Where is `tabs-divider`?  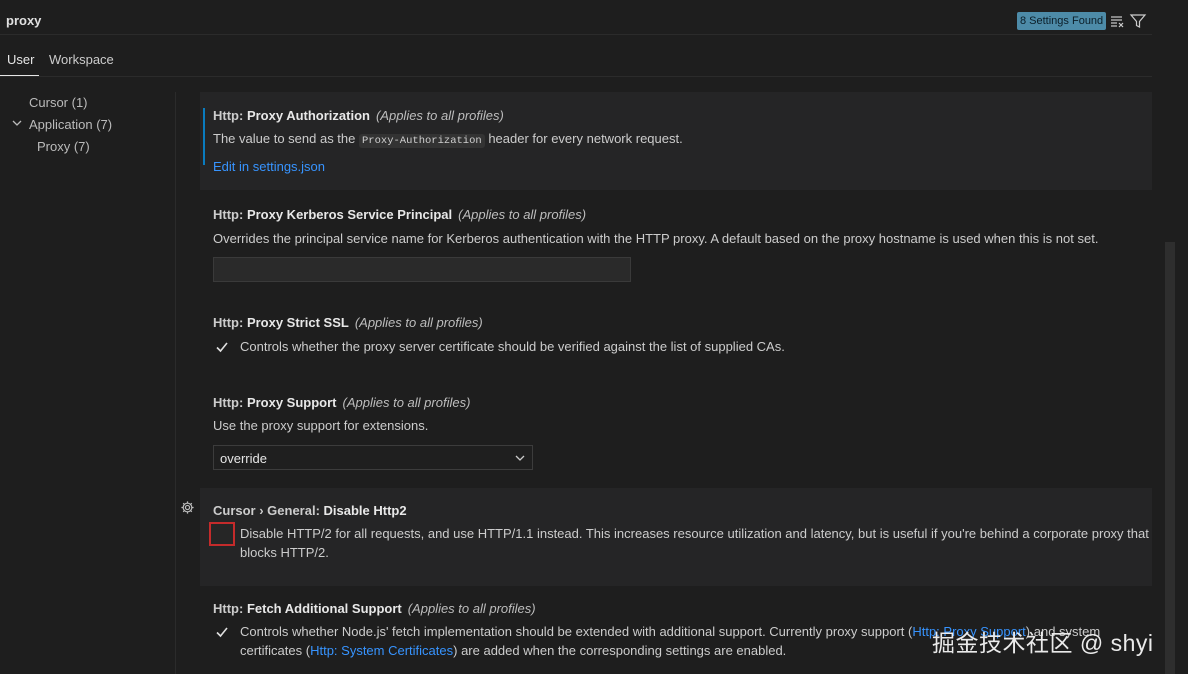
tabs-divider is located at coordinates (576, 76).